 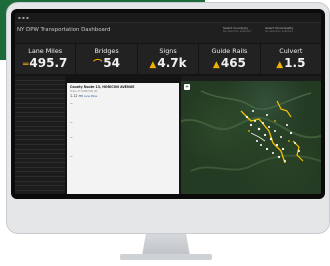 I want to click on dashboard-title: NY DPW Transportation Dashboard, so click(x=64, y=30).